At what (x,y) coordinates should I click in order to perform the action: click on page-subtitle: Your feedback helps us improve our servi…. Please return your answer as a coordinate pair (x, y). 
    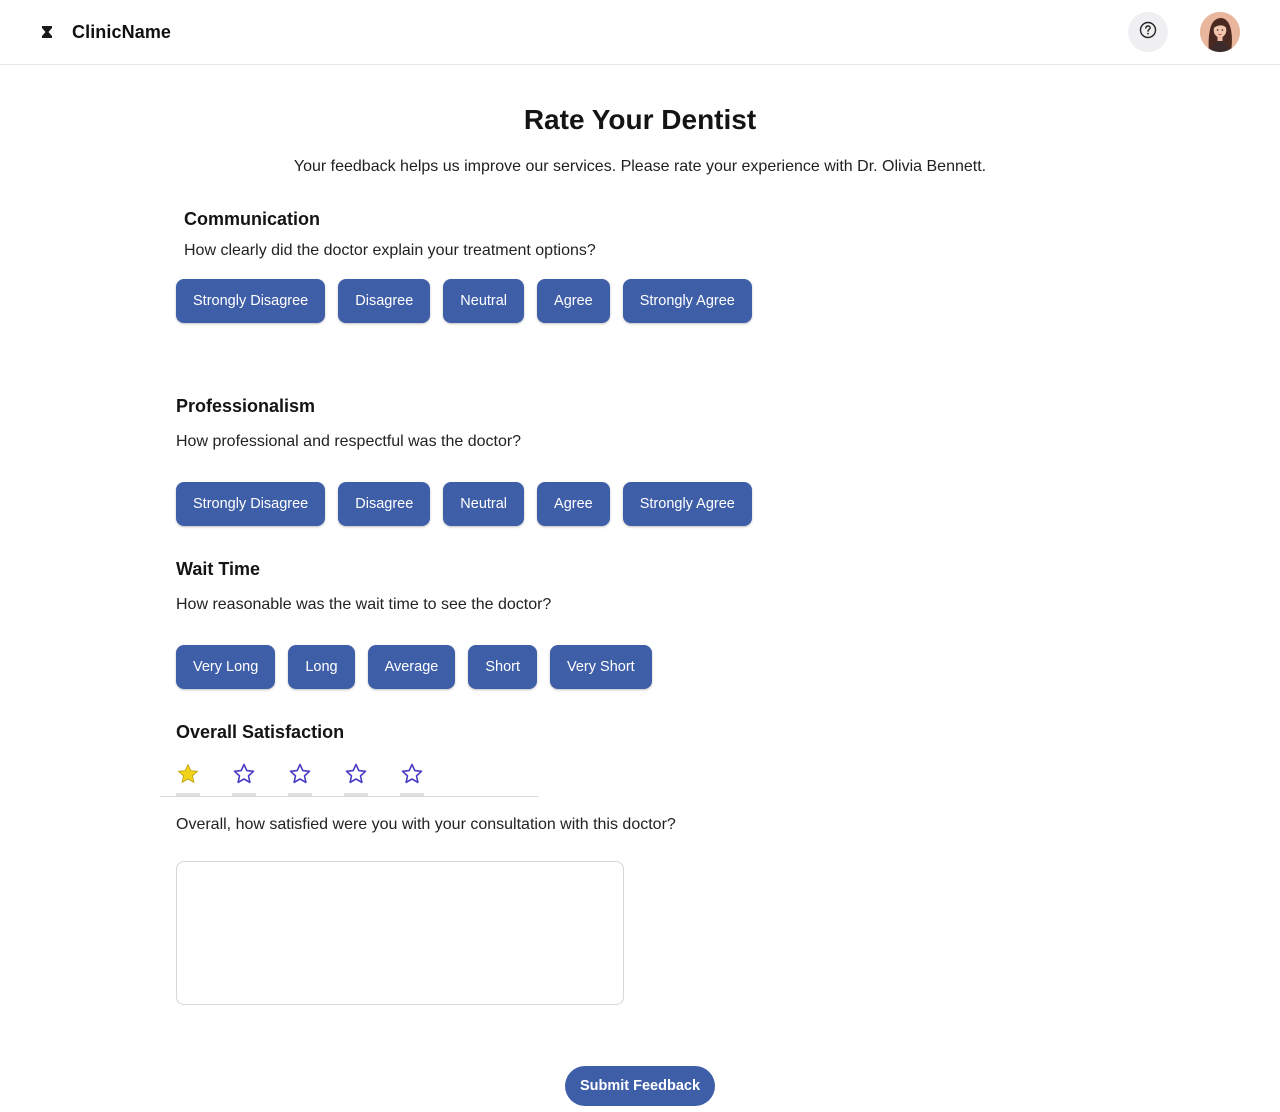
    Looking at the image, I should click on (640, 166).